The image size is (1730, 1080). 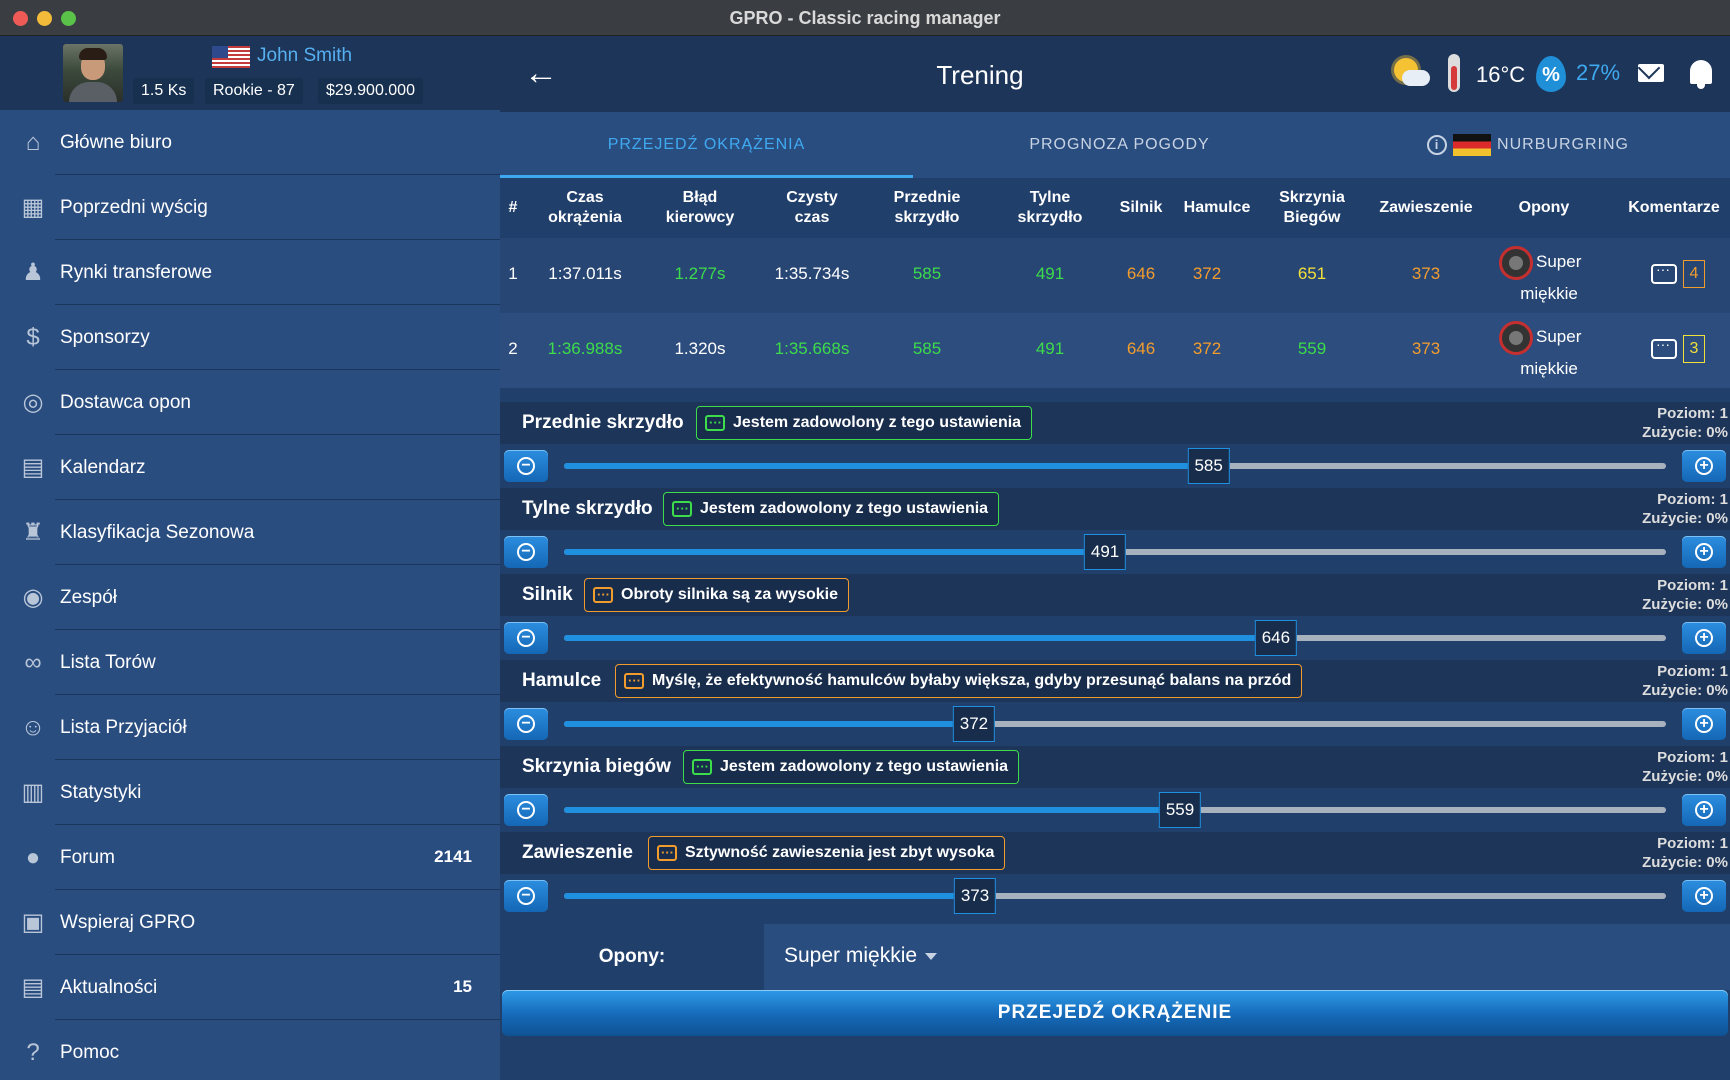 What do you see at coordinates (974, 724) in the screenshot?
I see `slider-handle: 372` at bounding box center [974, 724].